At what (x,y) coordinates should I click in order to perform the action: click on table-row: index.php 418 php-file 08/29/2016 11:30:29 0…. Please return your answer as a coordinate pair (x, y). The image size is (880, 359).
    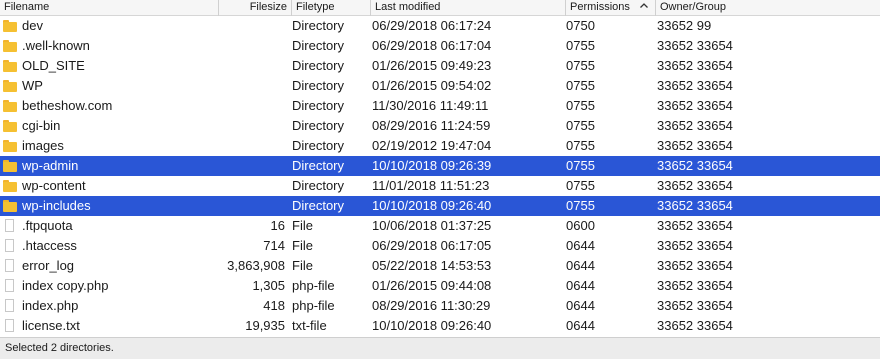
    Looking at the image, I should click on (440, 306).